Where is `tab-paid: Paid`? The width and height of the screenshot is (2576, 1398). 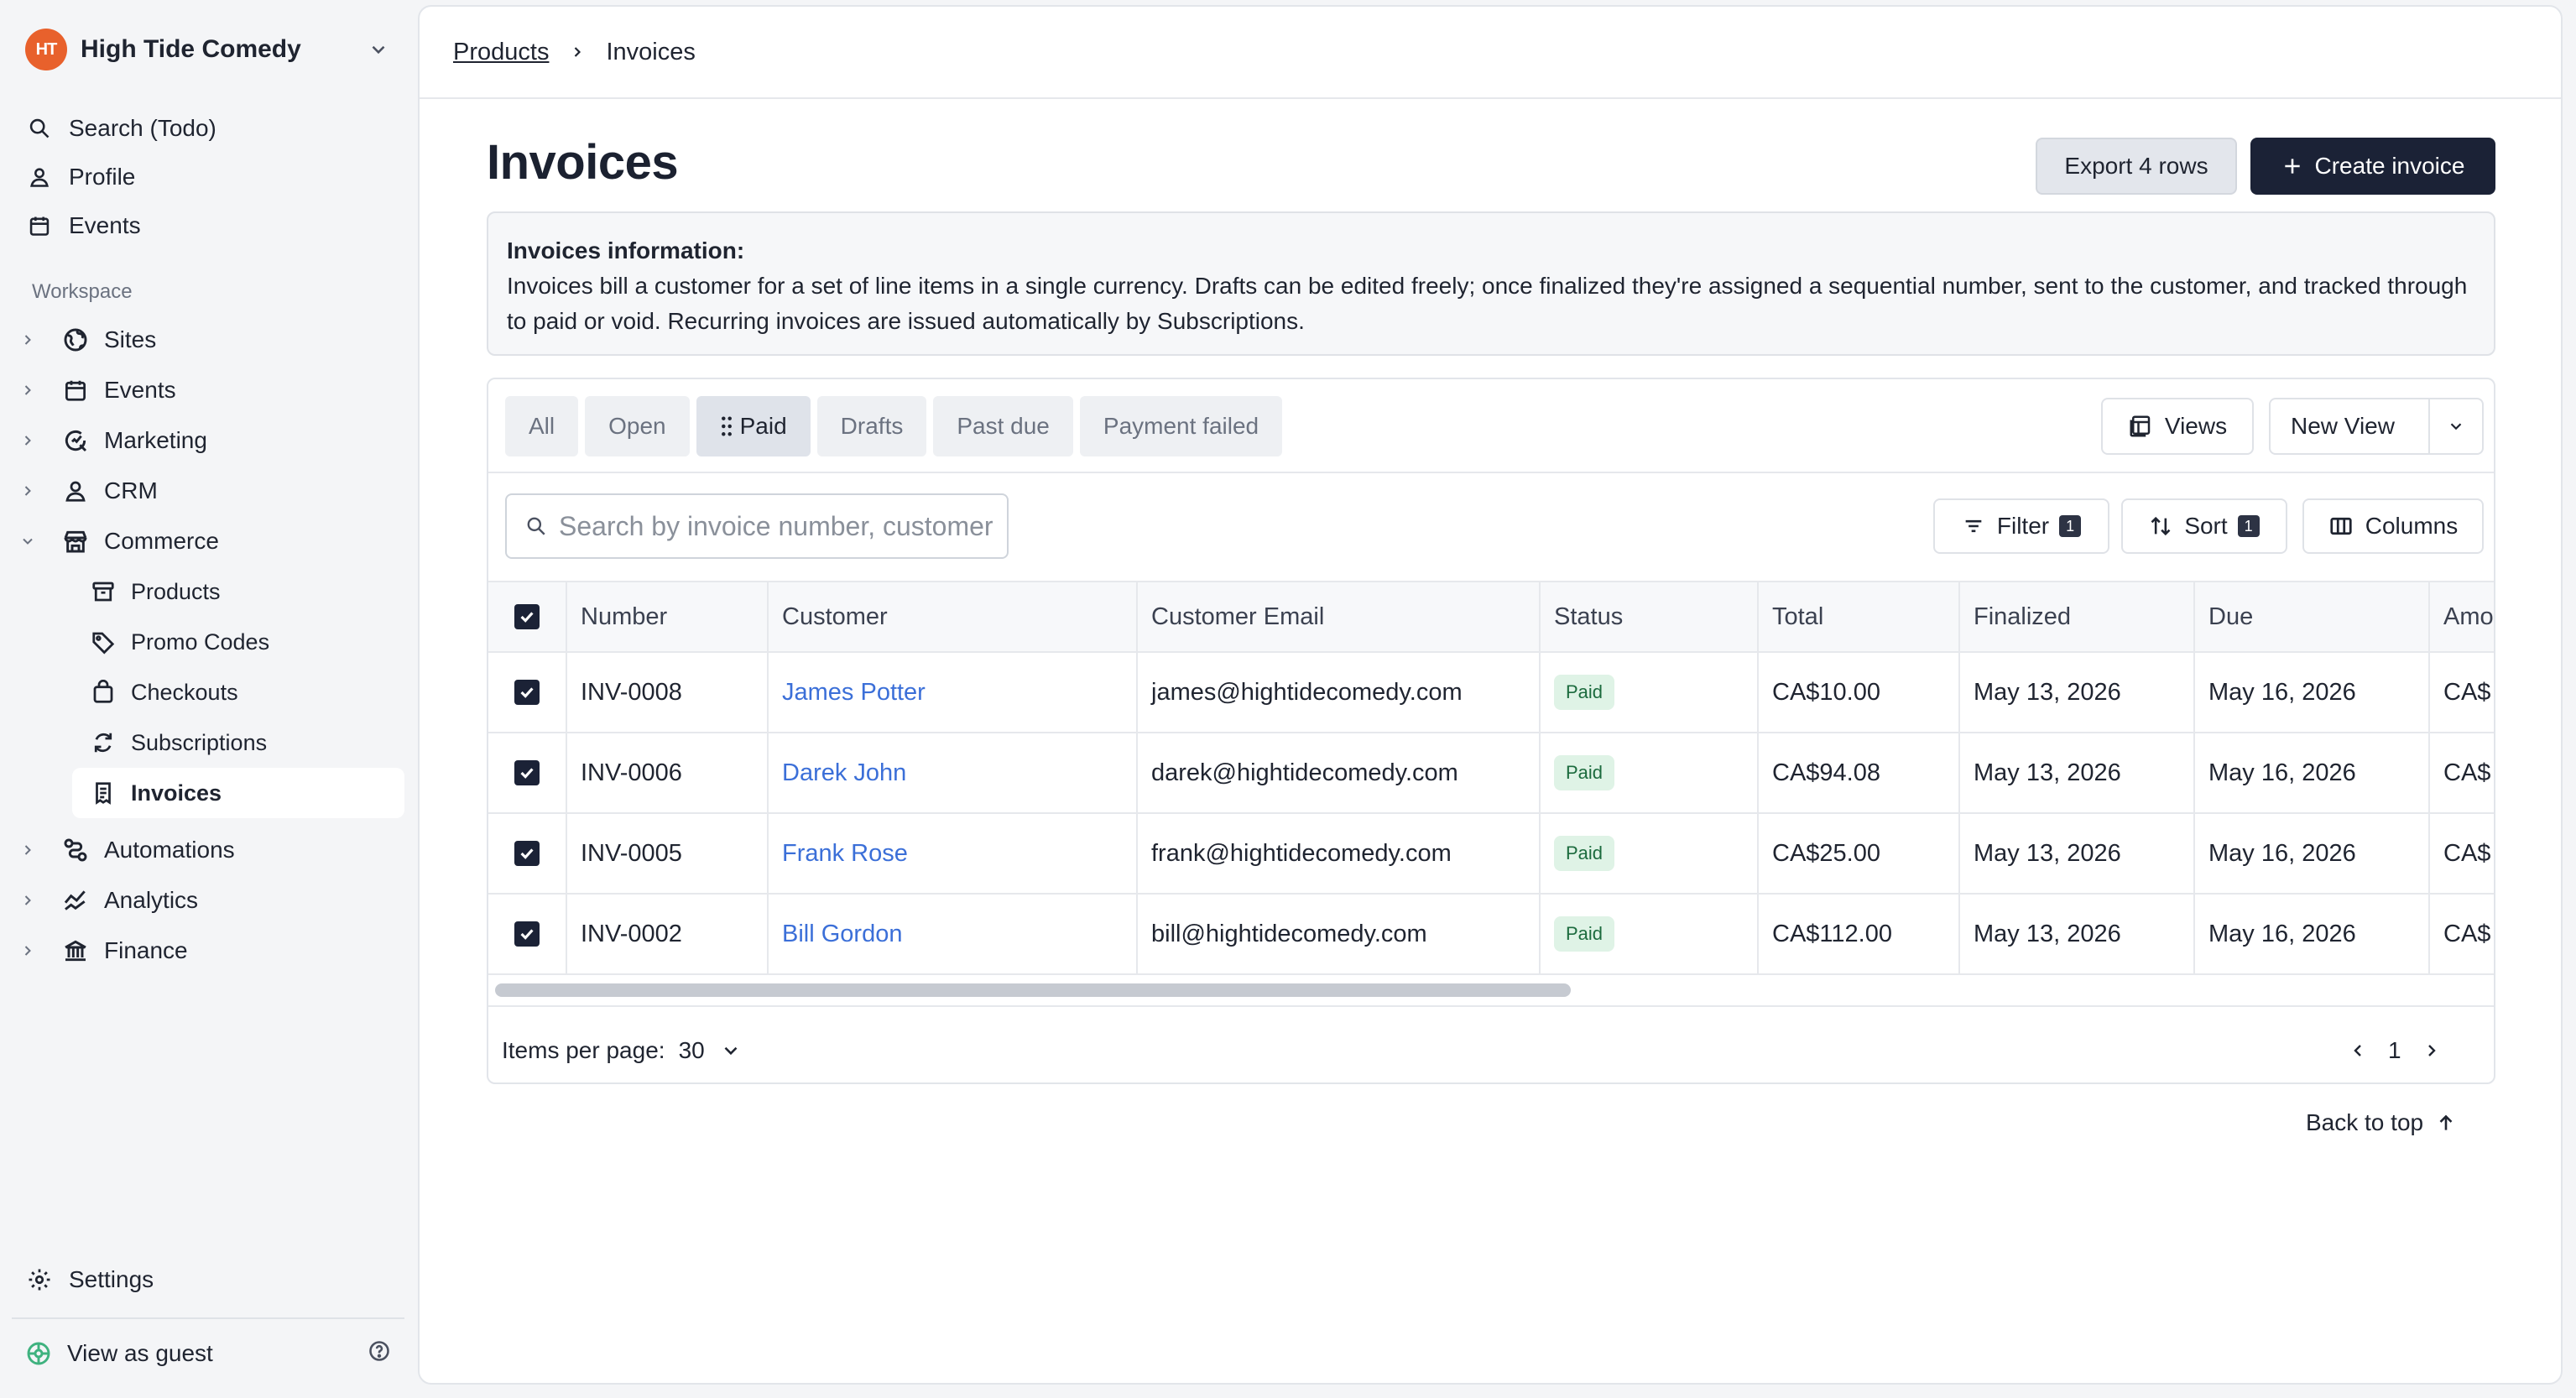
tab-paid: Paid is located at coordinates (753, 426).